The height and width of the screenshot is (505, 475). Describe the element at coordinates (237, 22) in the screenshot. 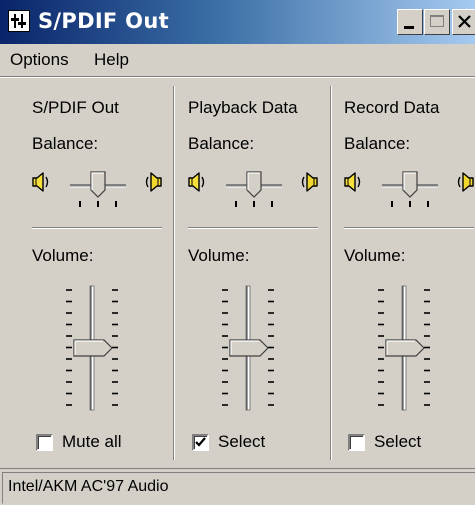

I see `title-bar: S/PDIF Out` at that location.